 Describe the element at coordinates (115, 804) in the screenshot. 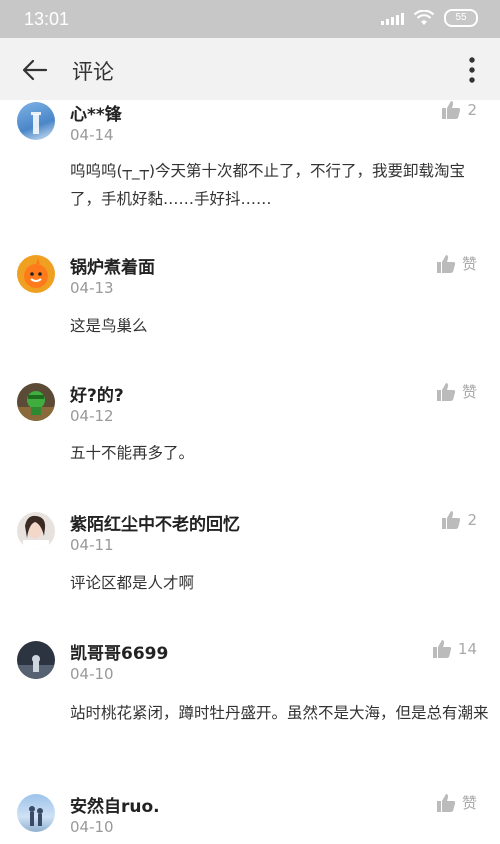

I see `commenter-name: 安然自ruo.` at that location.